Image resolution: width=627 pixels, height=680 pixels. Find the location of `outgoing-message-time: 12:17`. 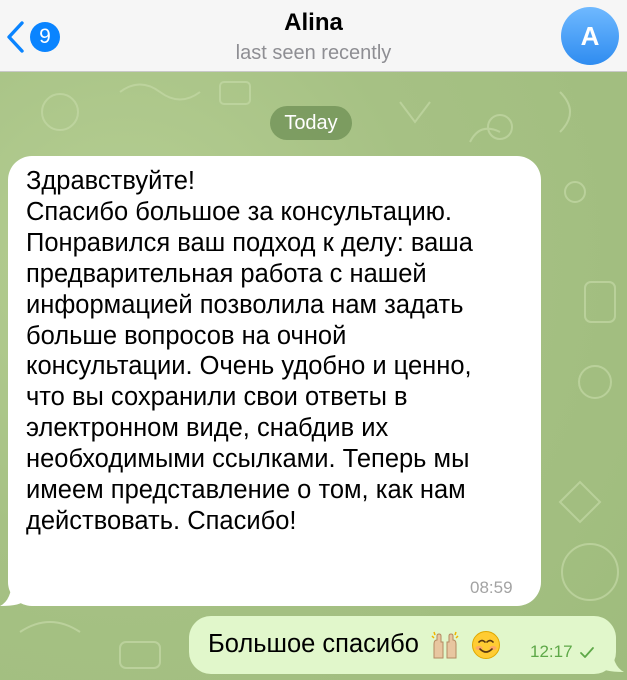

outgoing-message-time: 12:17 is located at coordinates (562, 652).